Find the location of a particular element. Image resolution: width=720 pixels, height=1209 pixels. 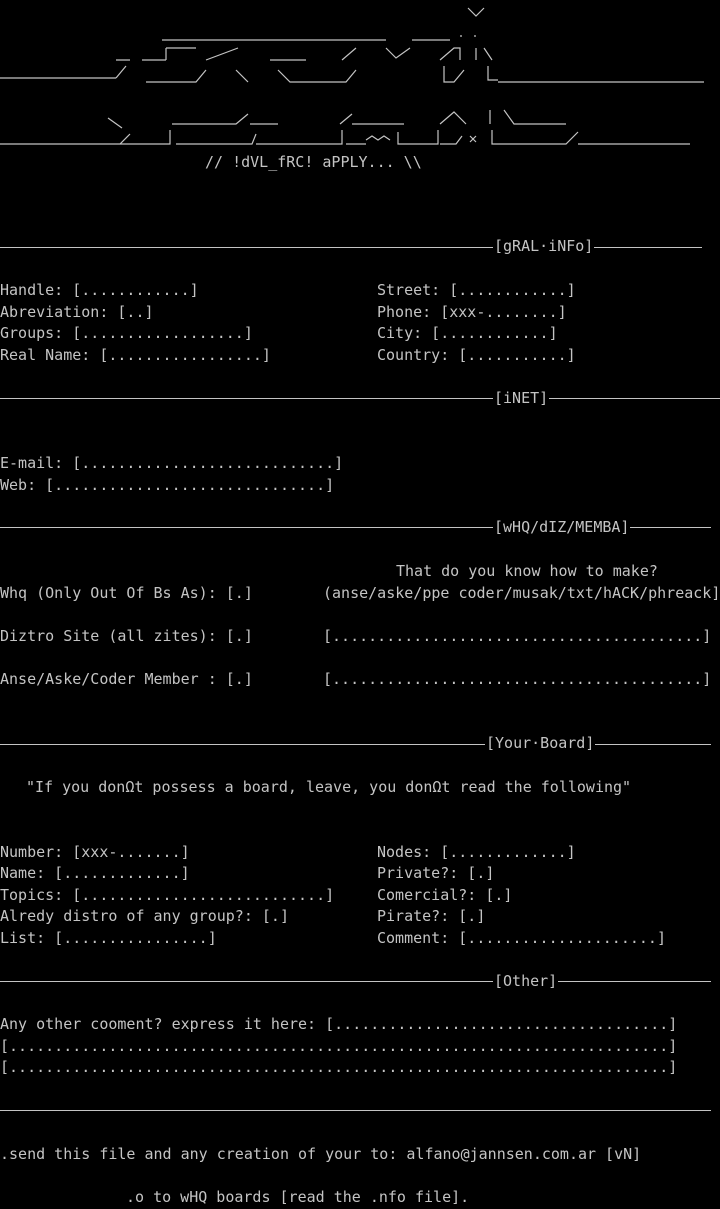

whq-field: Whq (Only Out Of Bs As): [.] is located at coordinates (126, 594).